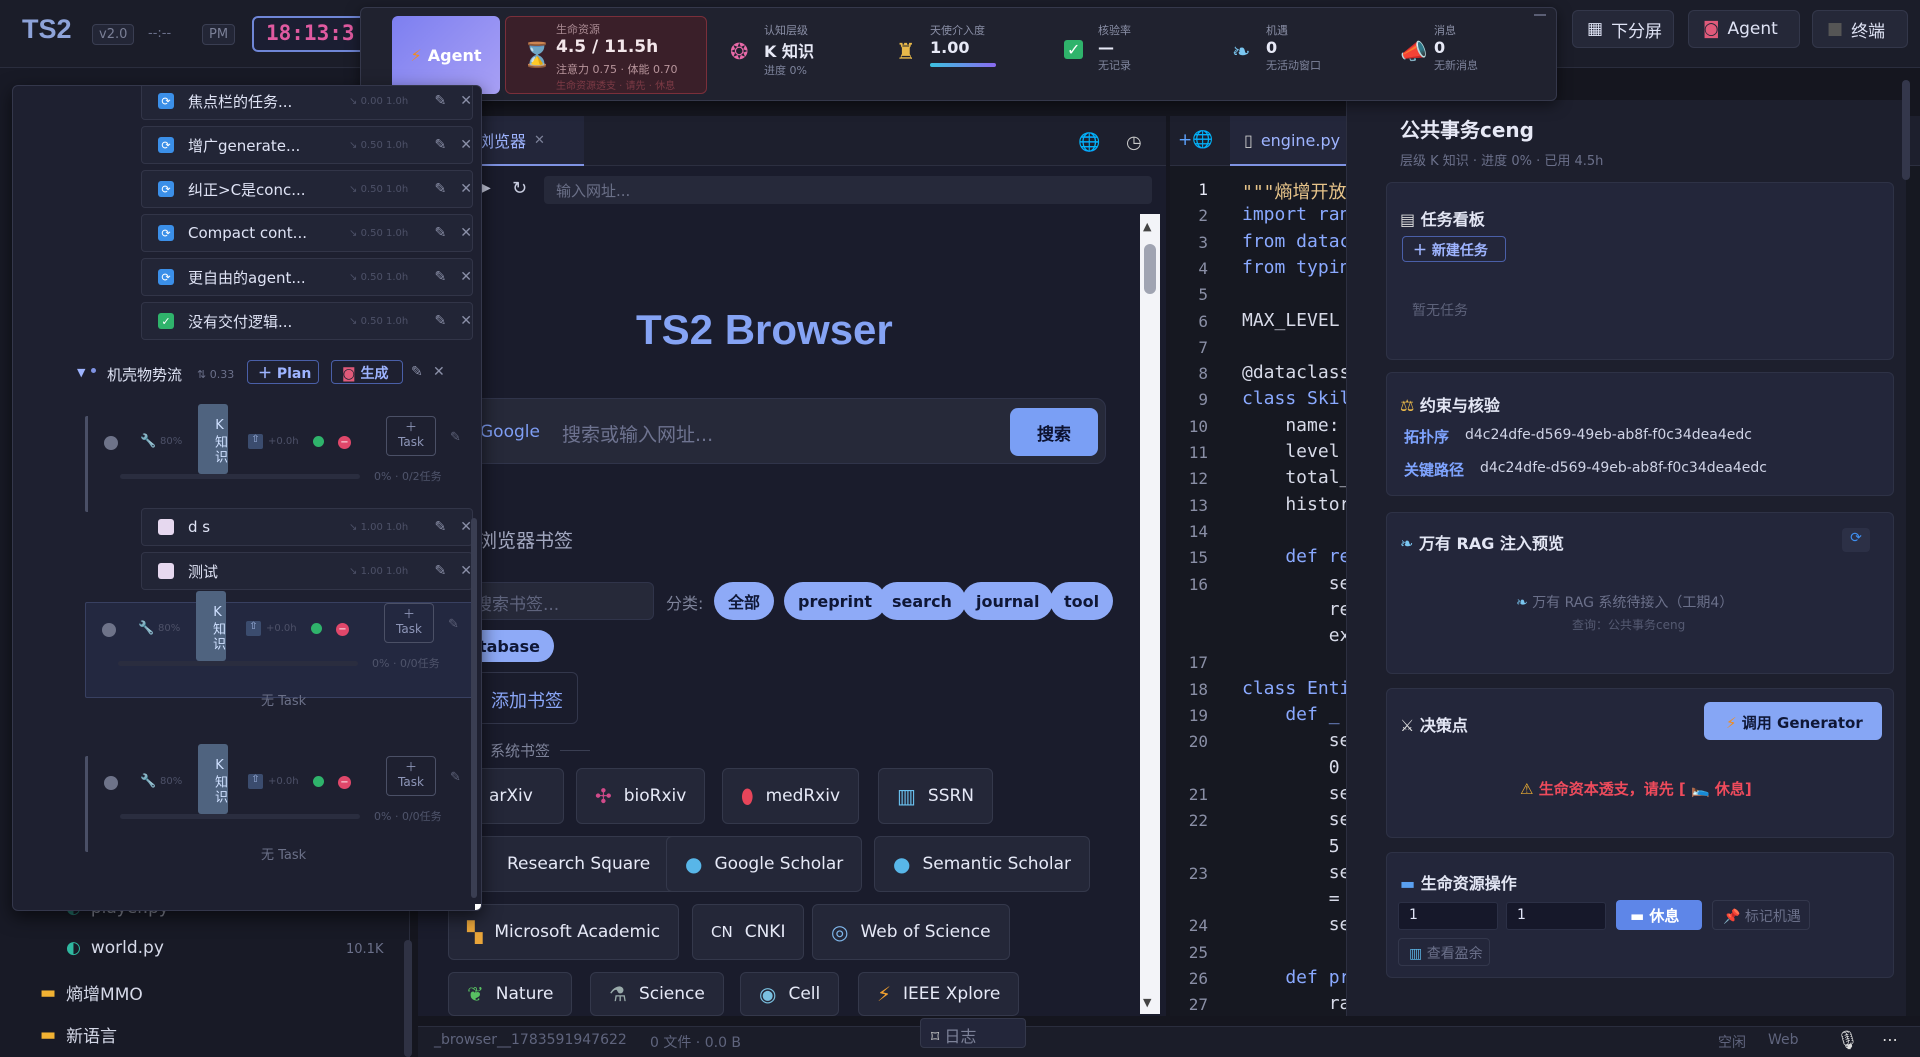 This screenshot has height=1057, width=1920. I want to click on message-stat: 📣 消息 0 无新消息, so click(1439, 57).